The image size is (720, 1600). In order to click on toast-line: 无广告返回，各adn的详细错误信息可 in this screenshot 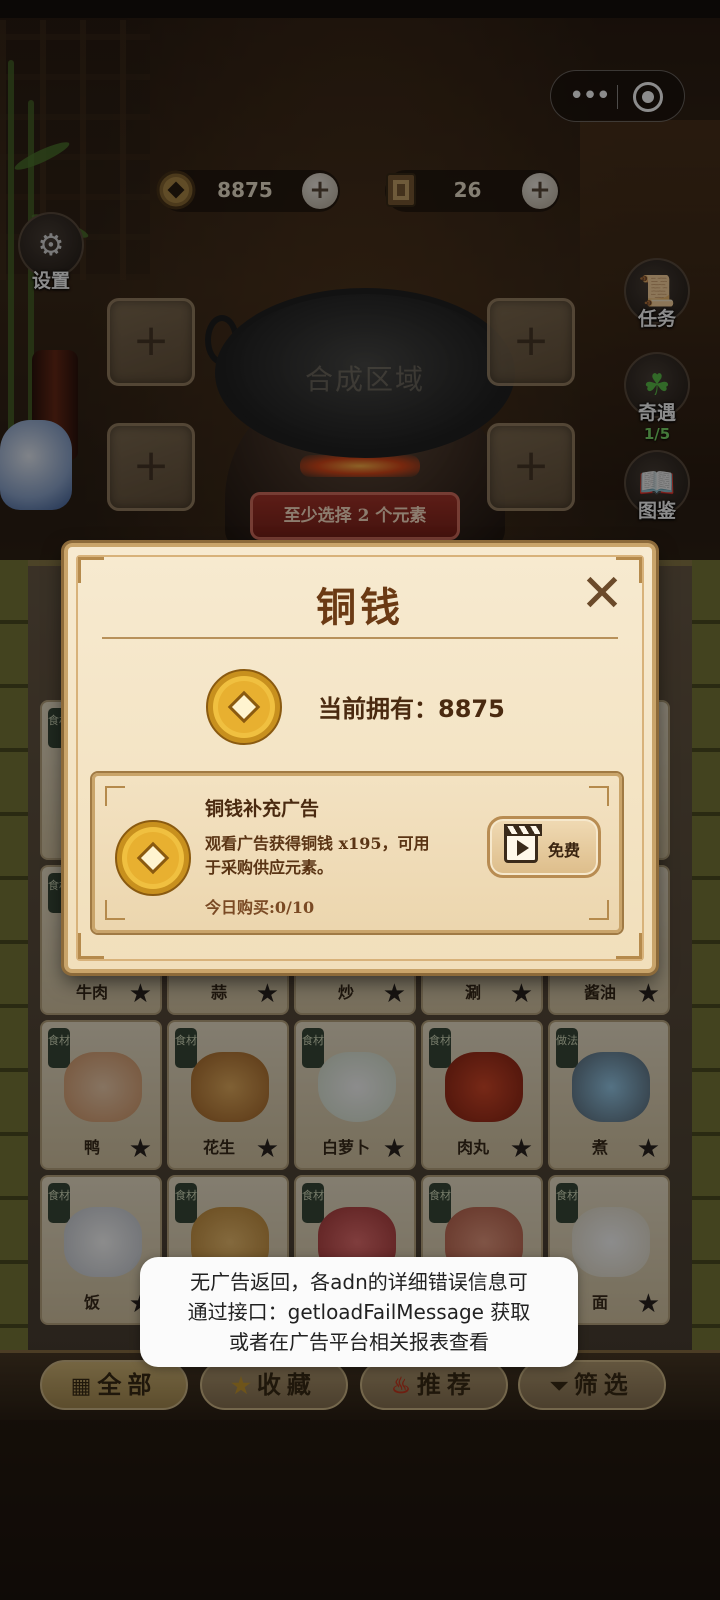, I will do `click(359, 1282)`.